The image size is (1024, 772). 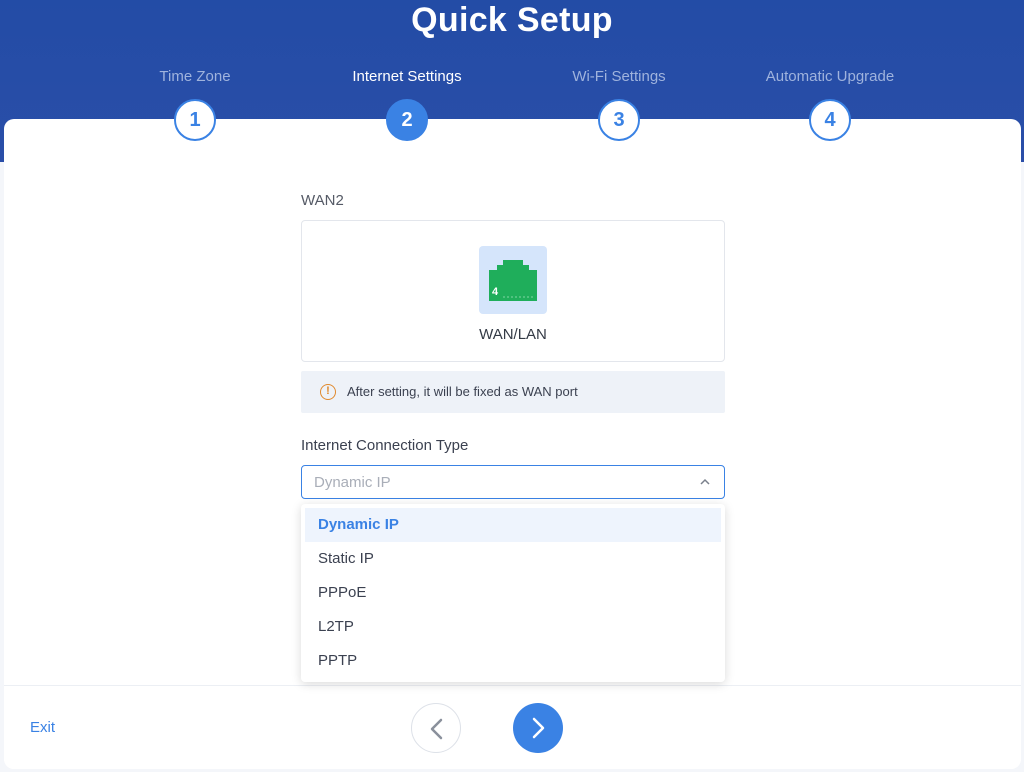 I want to click on option-dynamic-ip: Dynamic IP, so click(x=513, y=525).